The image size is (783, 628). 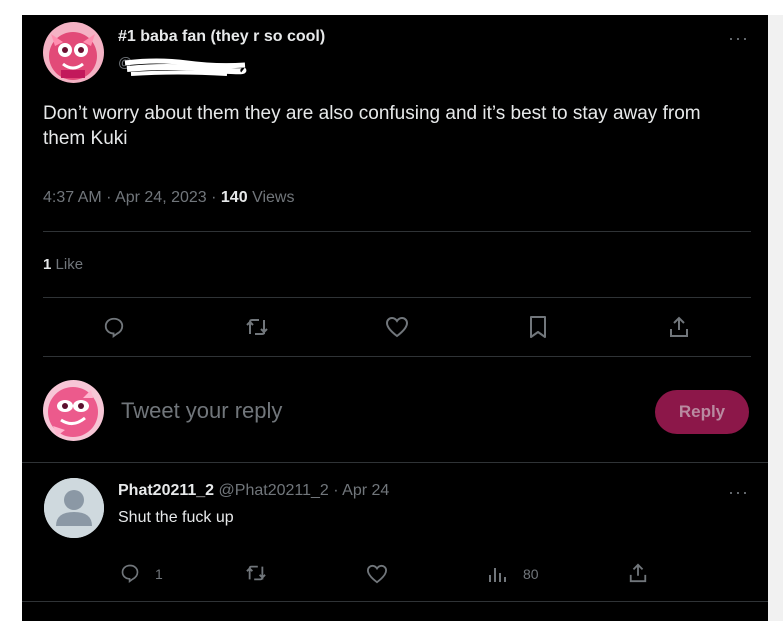 I want to click on current-user-avatar, so click(x=73, y=410).